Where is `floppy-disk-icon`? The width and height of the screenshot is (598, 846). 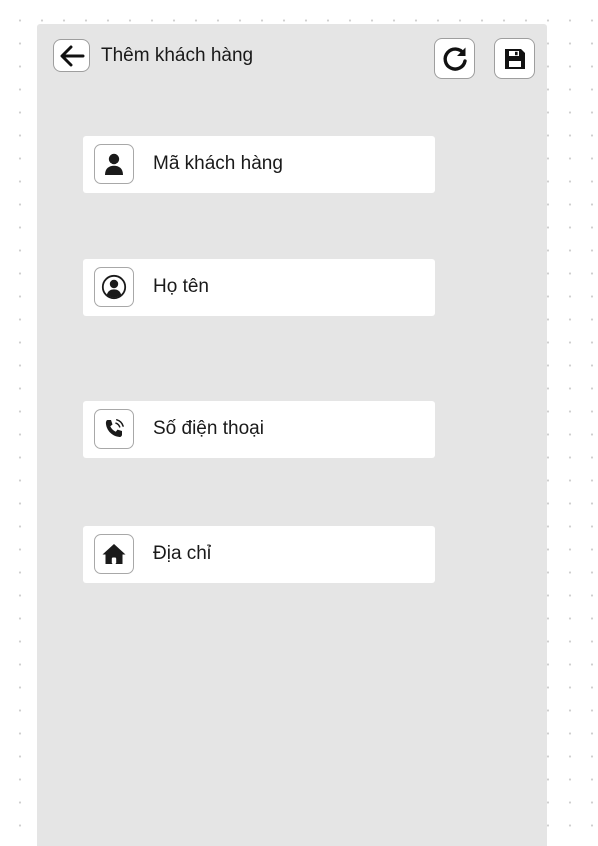 floppy-disk-icon is located at coordinates (515, 59).